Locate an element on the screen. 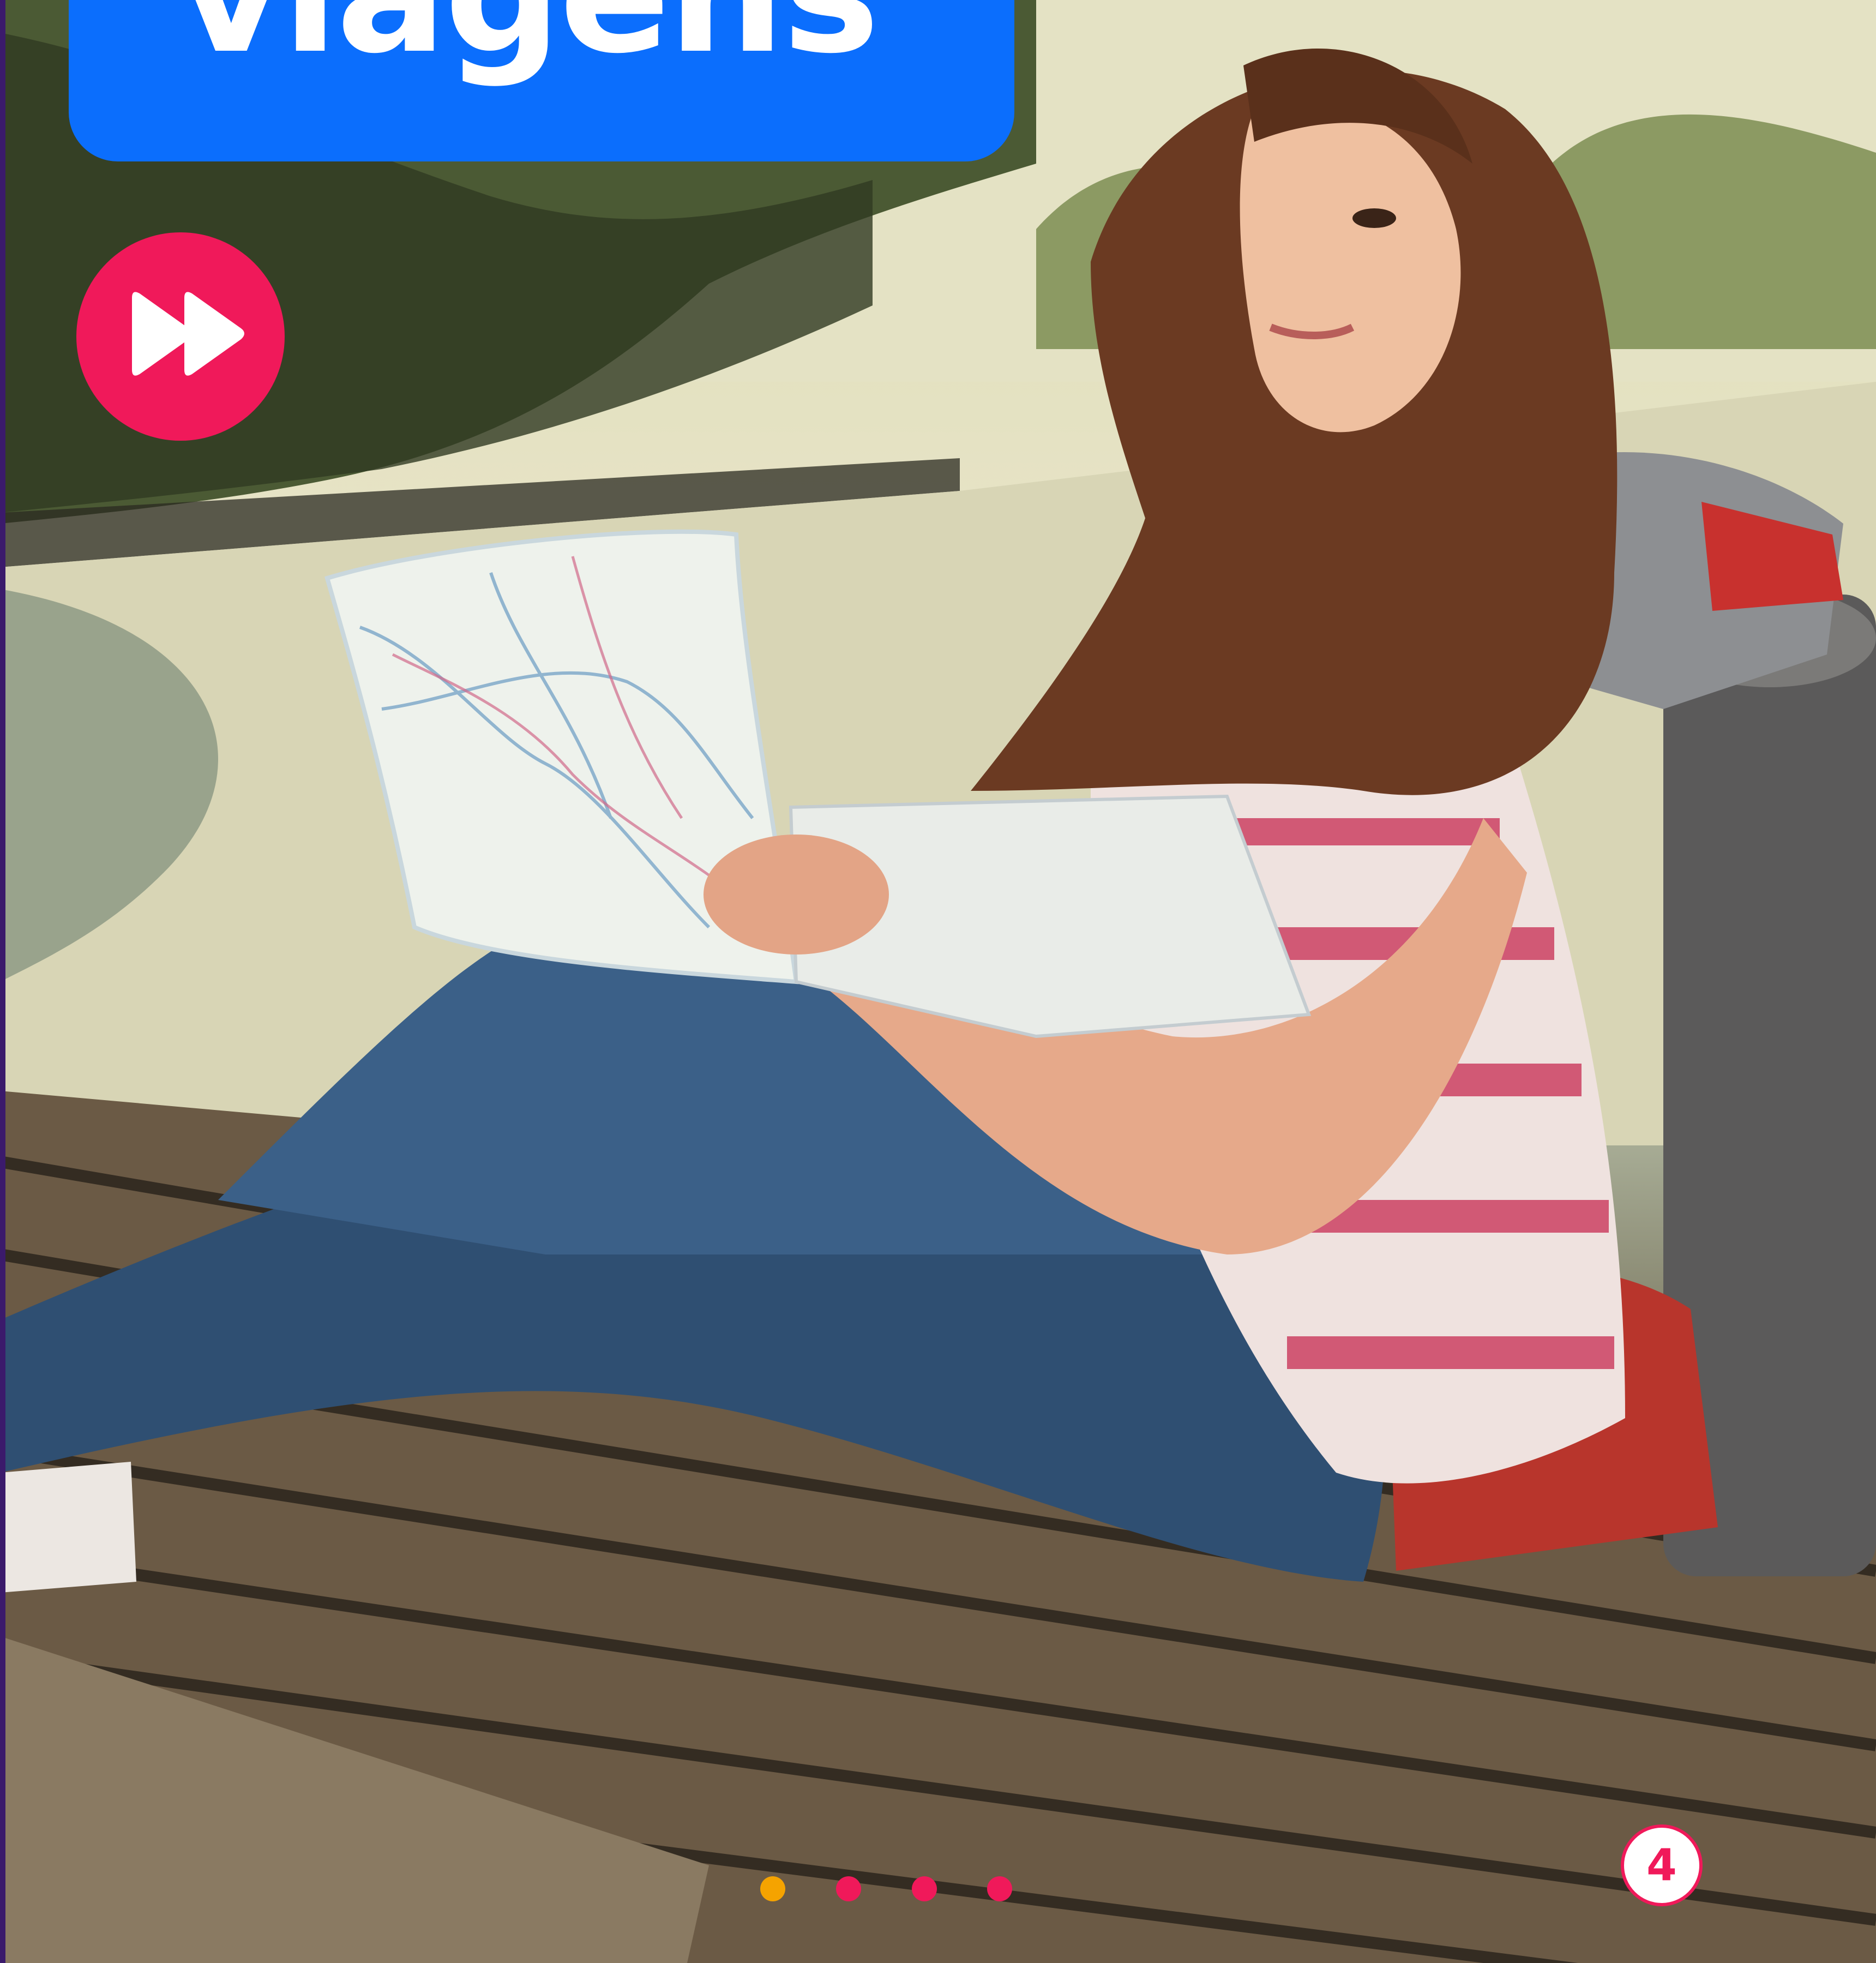  eye is located at coordinates (1374, 218).